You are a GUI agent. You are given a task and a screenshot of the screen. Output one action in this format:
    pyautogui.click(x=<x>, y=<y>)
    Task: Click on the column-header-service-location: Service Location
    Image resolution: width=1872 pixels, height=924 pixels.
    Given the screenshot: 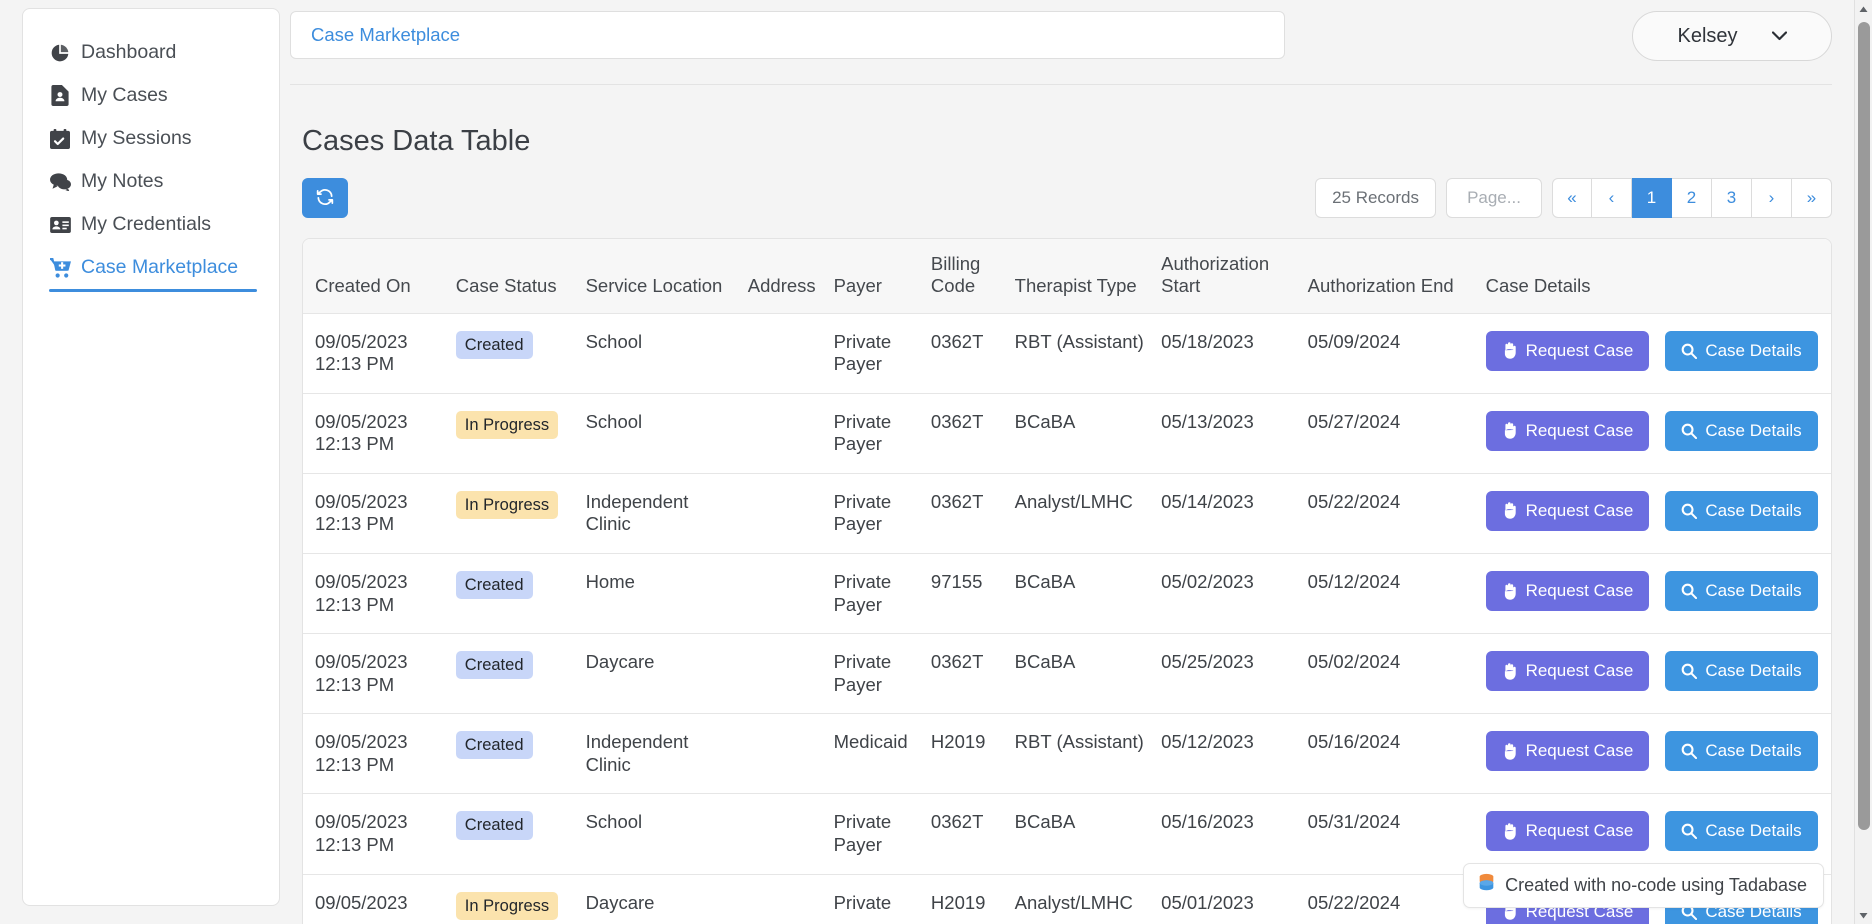 What is the action you would take?
    pyautogui.click(x=666, y=276)
    